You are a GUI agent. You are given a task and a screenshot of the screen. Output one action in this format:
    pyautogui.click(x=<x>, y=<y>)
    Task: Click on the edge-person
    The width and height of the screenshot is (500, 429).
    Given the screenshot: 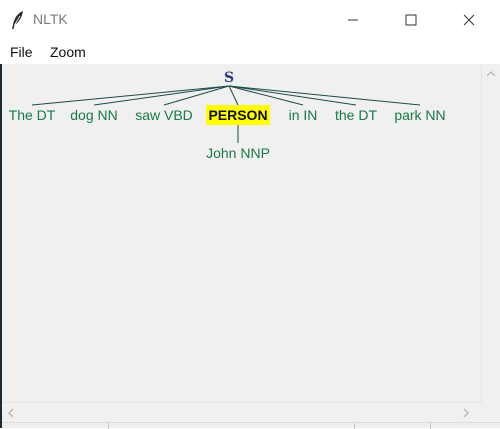 What is the action you would take?
    pyautogui.click(x=233, y=95)
    